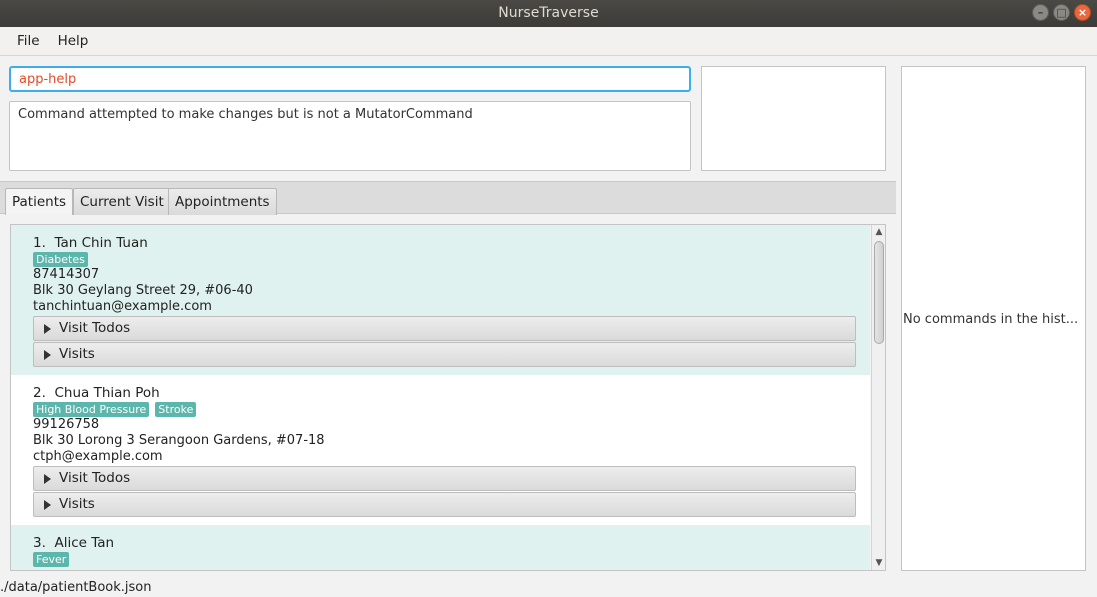 The image size is (1097, 597). What do you see at coordinates (73, 41) in the screenshot?
I see `menu-help: Help` at bounding box center [73, 41].